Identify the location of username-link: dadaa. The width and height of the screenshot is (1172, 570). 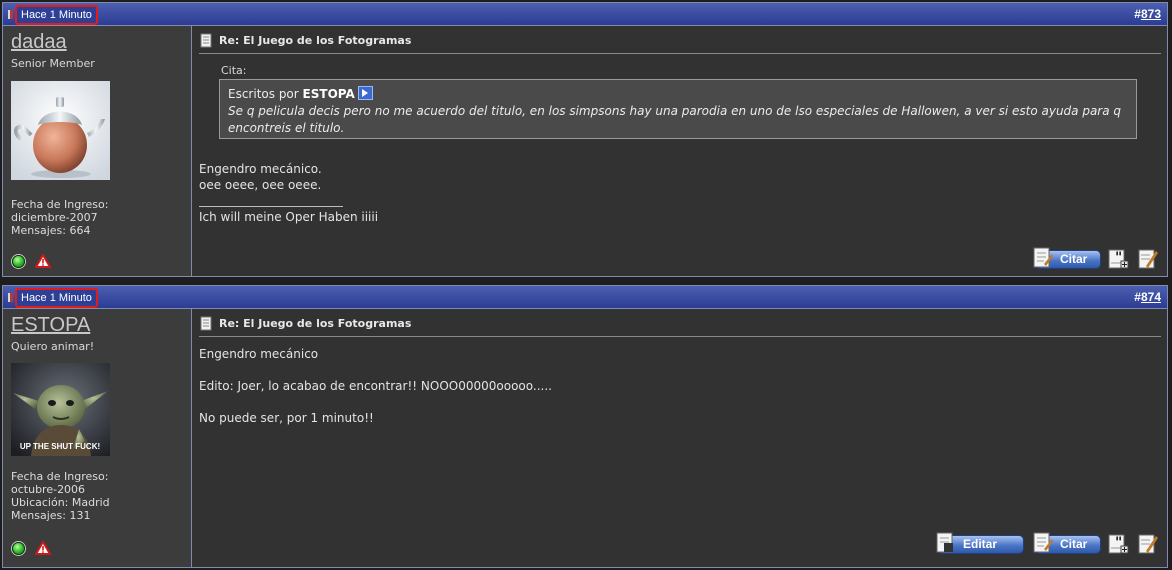
(39, 42).